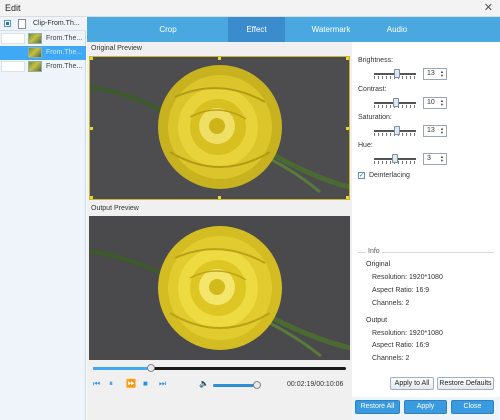  I want to click on volume-slider, so click(235, 385).